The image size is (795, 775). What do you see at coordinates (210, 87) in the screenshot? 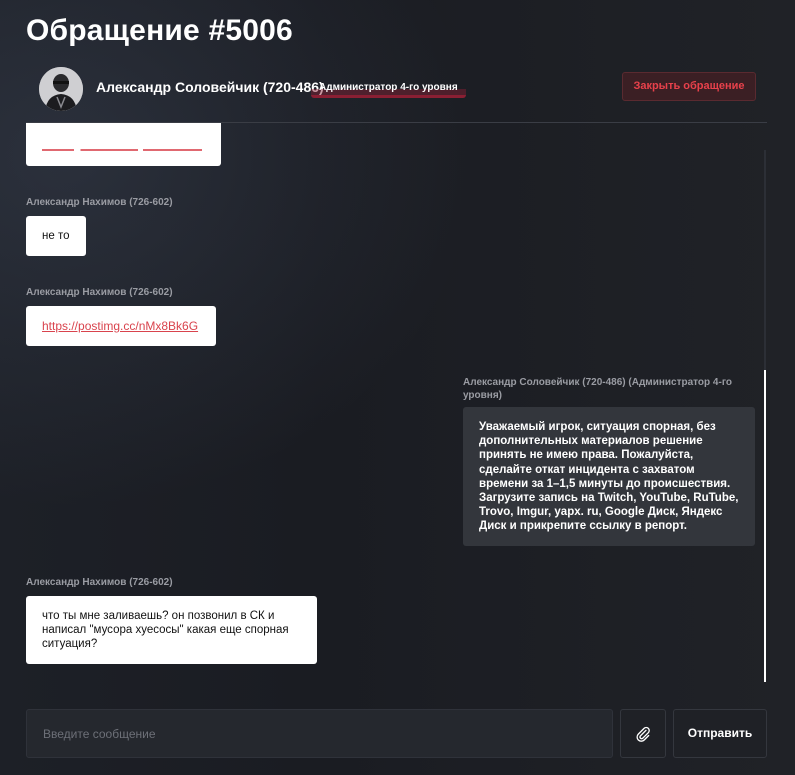
I see `user-name: Александр Соловейчик (720-486)` at bounding box center [210, 87].